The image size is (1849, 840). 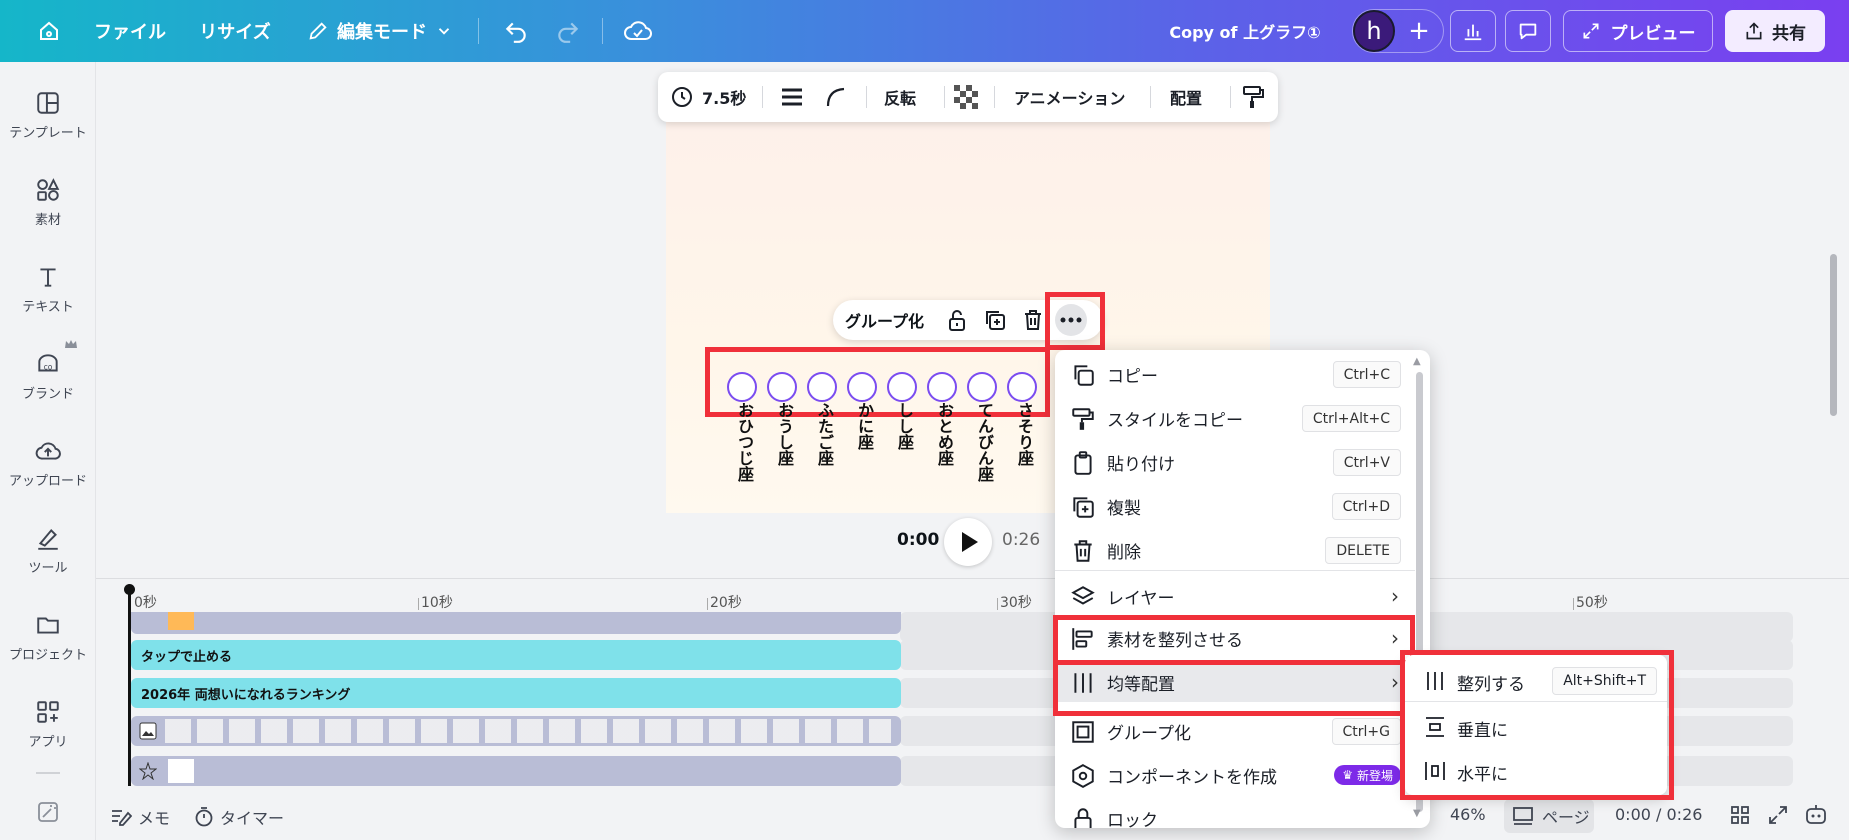 What do you see at coordinates (48, 383) in the screenshot?
I see `sidebar-item-brand: co ブランド` at bounding box center [48, 383].